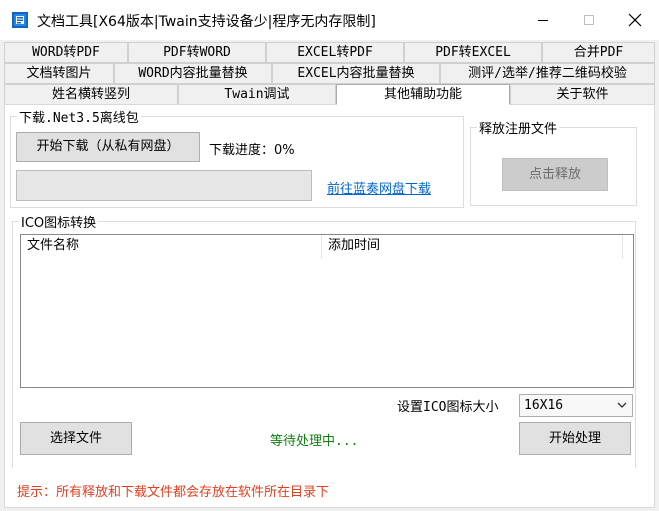  What do you see at coordinates (79, 116) in the screenshot?
I see `download-group-title: 下载.Net3.5离线包` at bounding box center [79, 116].